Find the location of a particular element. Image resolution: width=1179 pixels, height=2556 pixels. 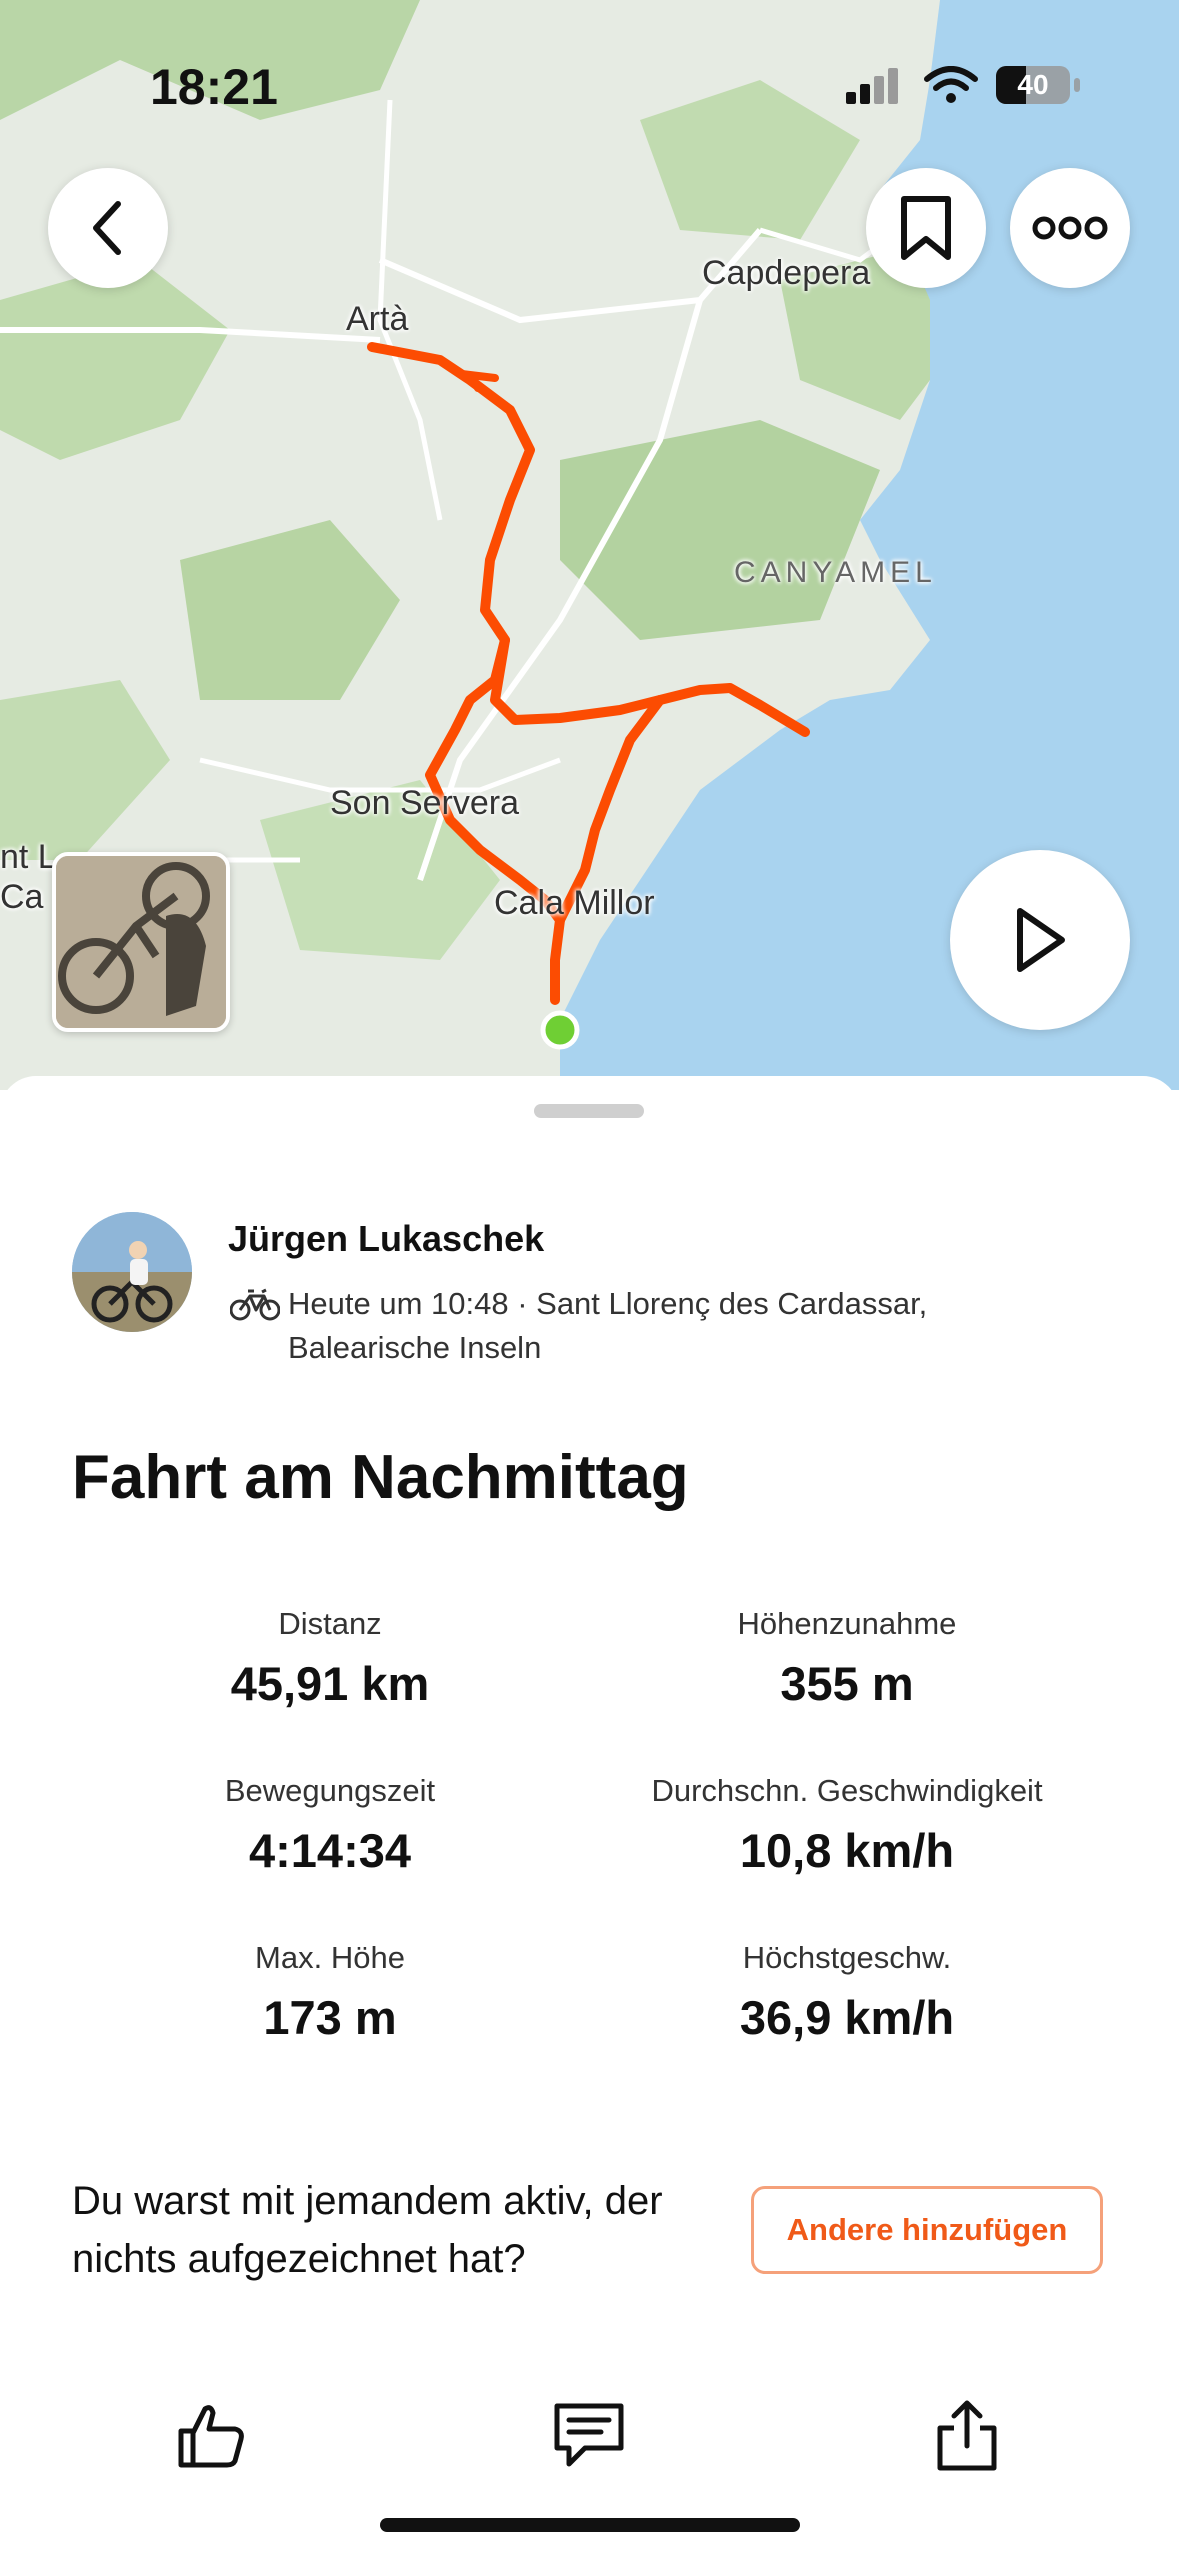

avatar-image is located at coordinates (132, 1272).